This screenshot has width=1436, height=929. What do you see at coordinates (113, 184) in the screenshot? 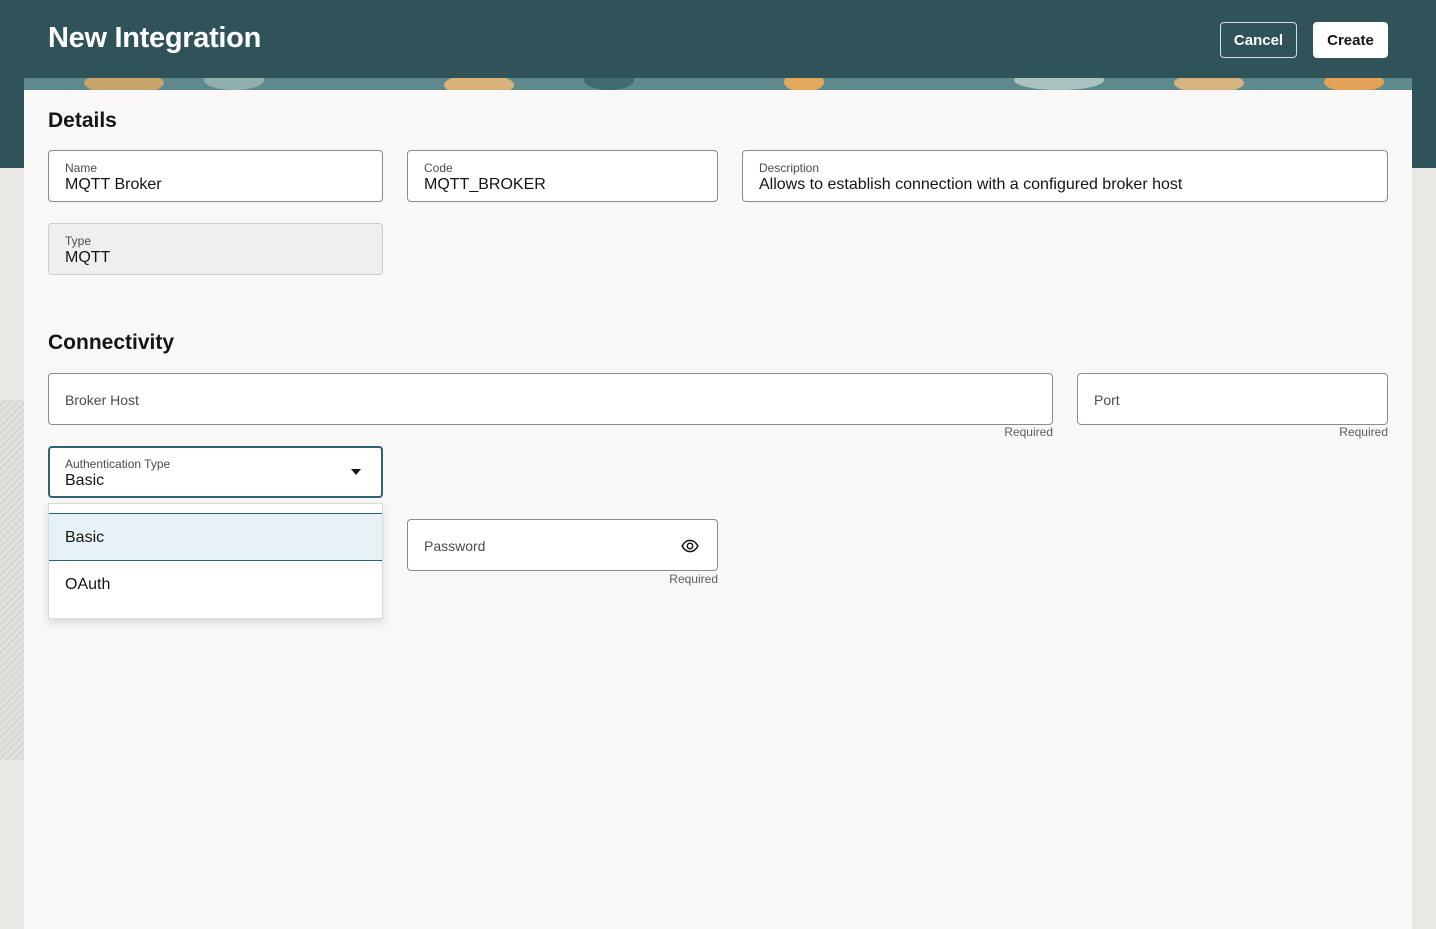
I see `name-field-value: MQTT Broker` at bounding box center [113, 184].